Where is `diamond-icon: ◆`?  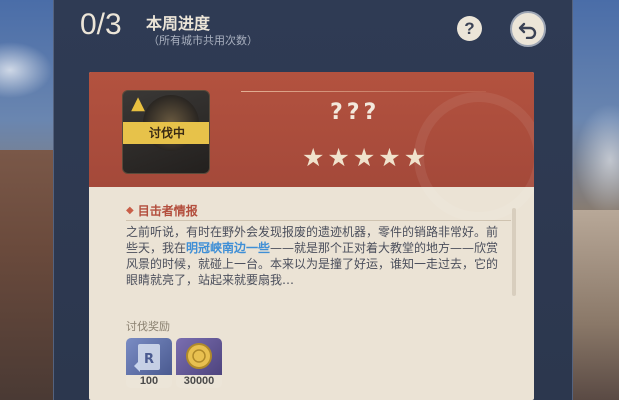 diamond-icon: ◆ is located at coordinates (130, 210).